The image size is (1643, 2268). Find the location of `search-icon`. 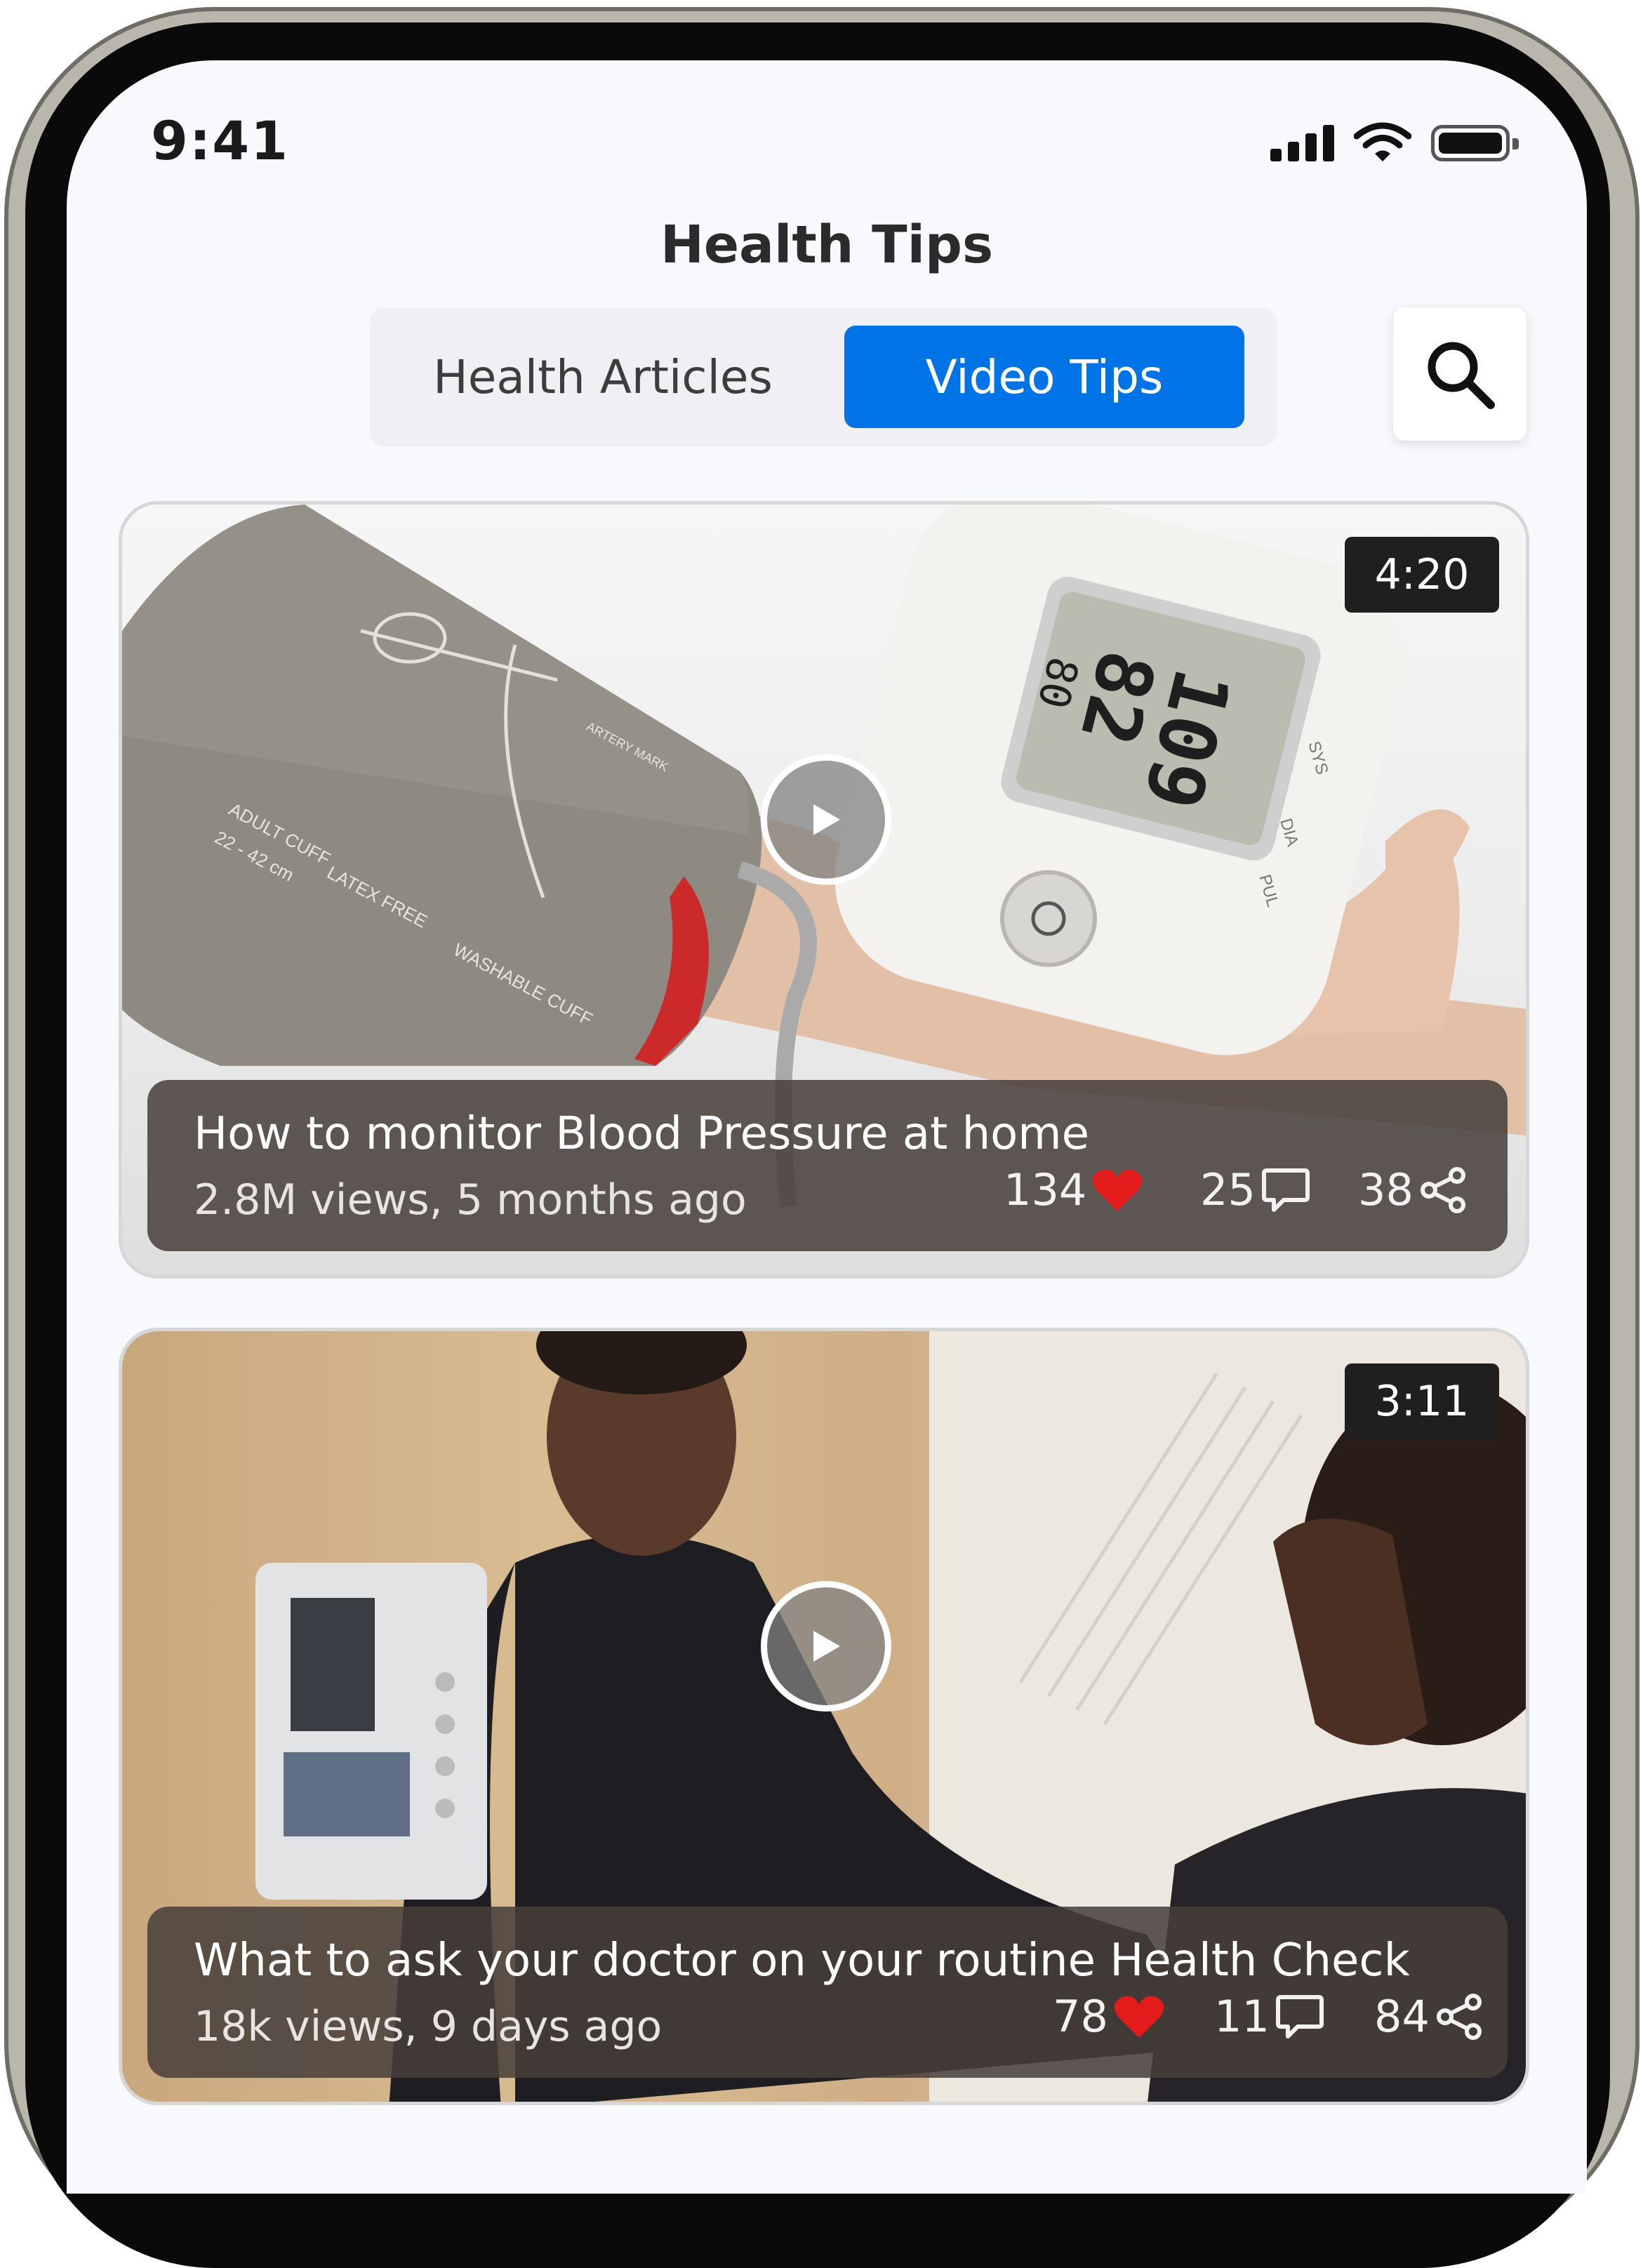

search-icon is located at coordinates (1462, 375).